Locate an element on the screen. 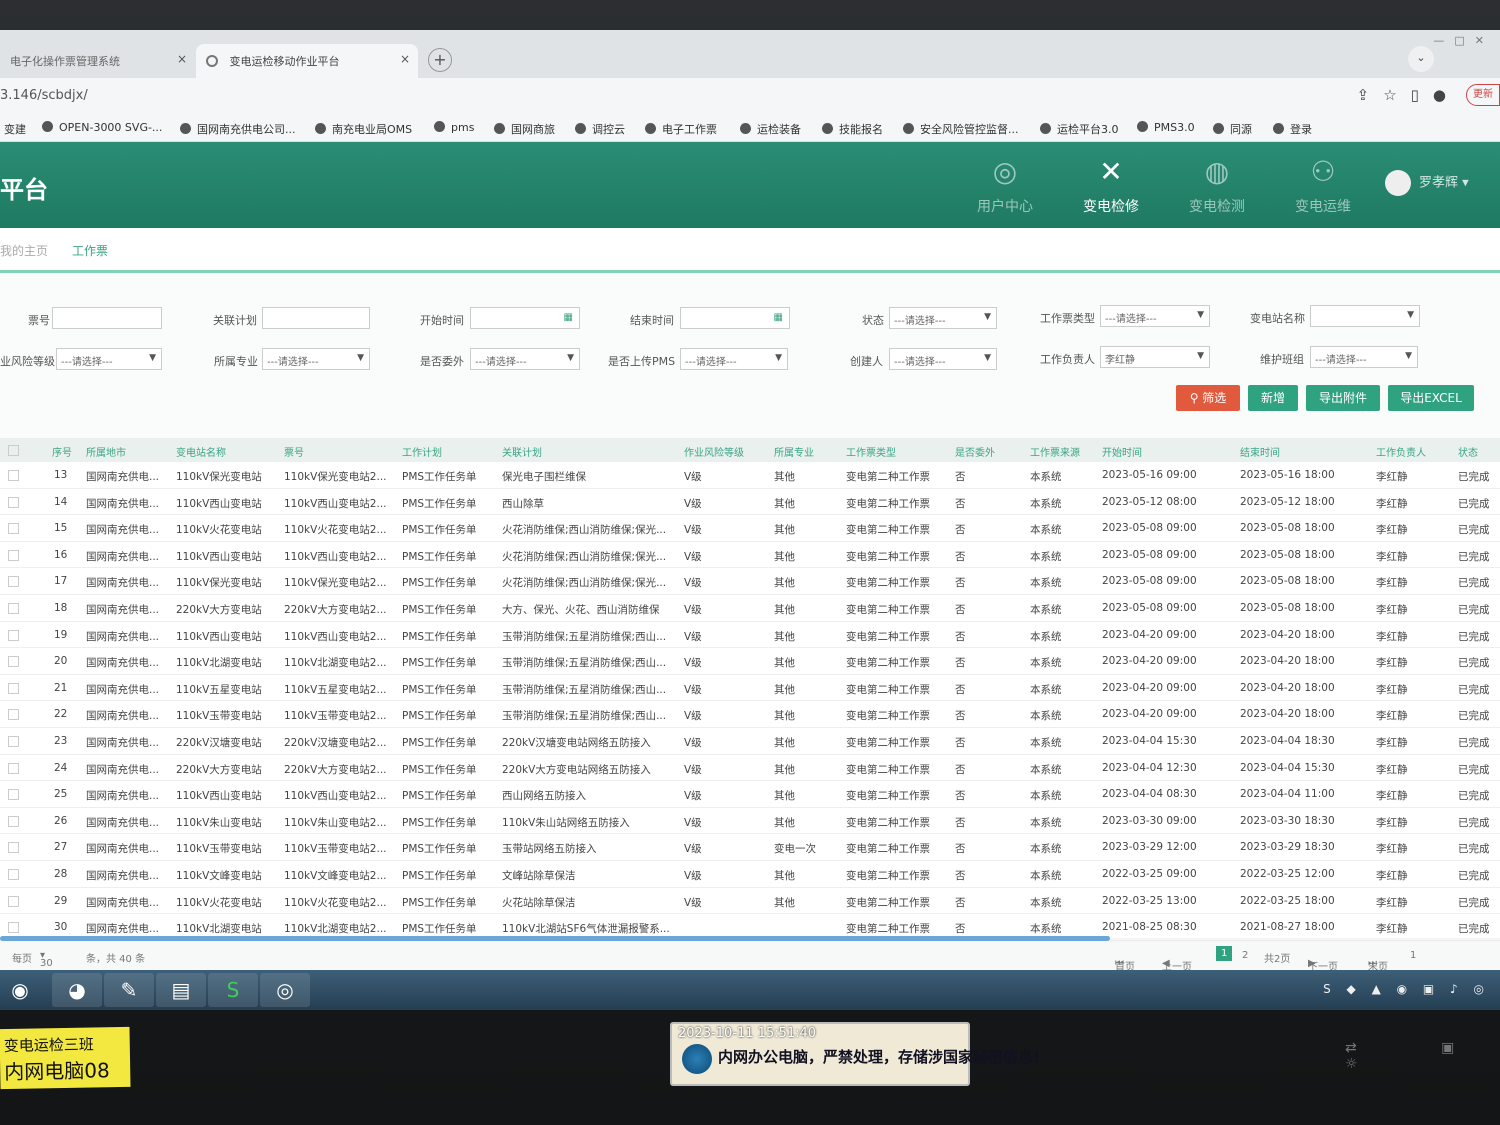 Image resolution: width=1500 pixels, height=1125 pixels. browser-tab-1: 电子化操作票管理系统 × is located at coordinates (97, 61).